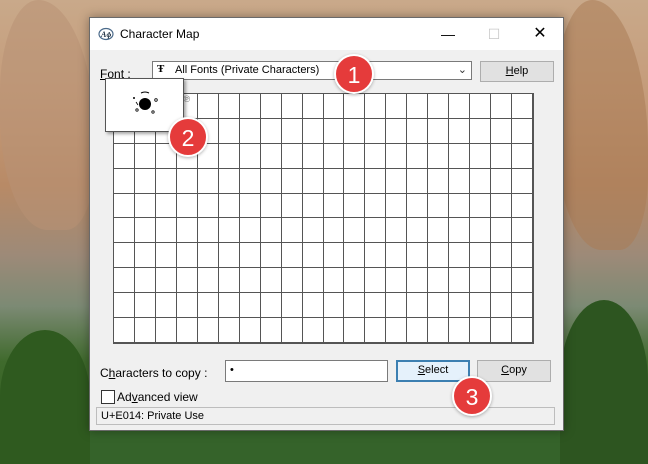 Image resolution: width=648 pixels, height=464 pixels. Describe the element at coordinates (306, 371) in the screenshot. I see `characters-to-copy-input: •` at that location.